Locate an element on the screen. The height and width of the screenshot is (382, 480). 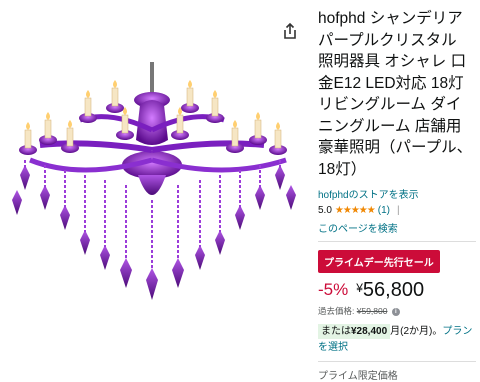
rating-row: 5.0 ★★★★★ (1) | is located at coordinates (397, 210).